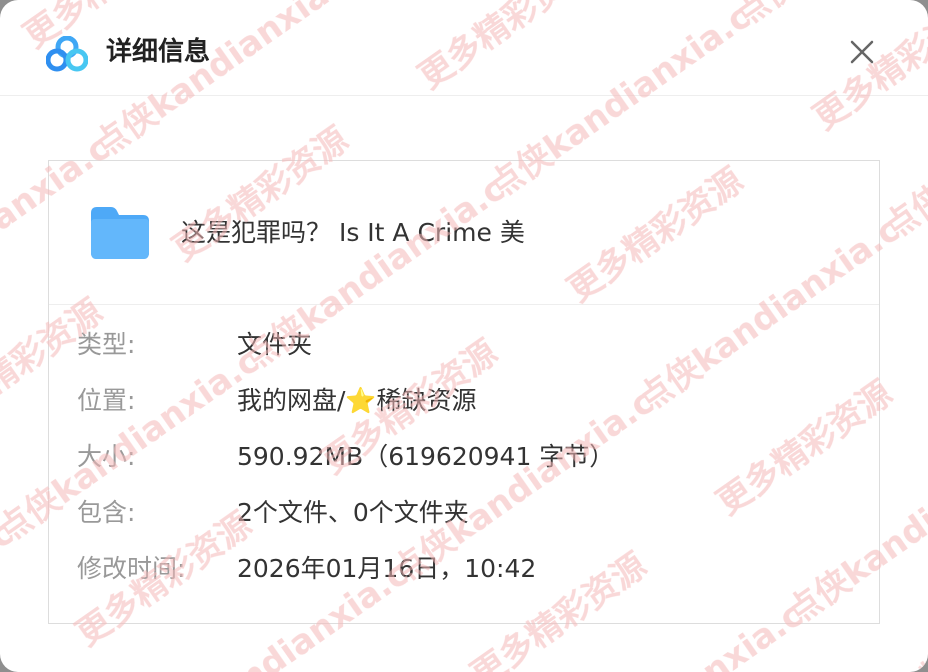 The height and width of the screenshot is (672, 928). Describe the element at coordinates (106, 456) in the screenshot. I see `size-label: 大小:` at that location.